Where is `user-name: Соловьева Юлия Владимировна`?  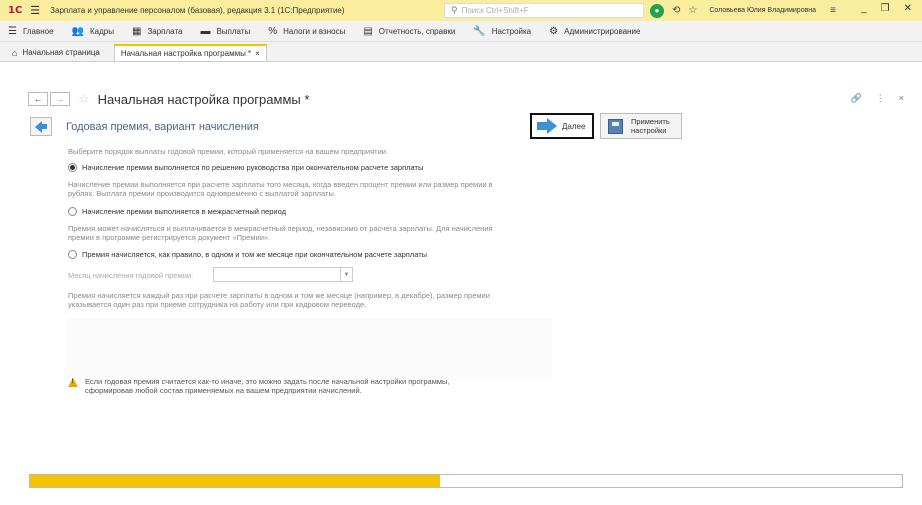 user-name: Соловьева Юлия Владимировна is located at coordinates (762, 10).